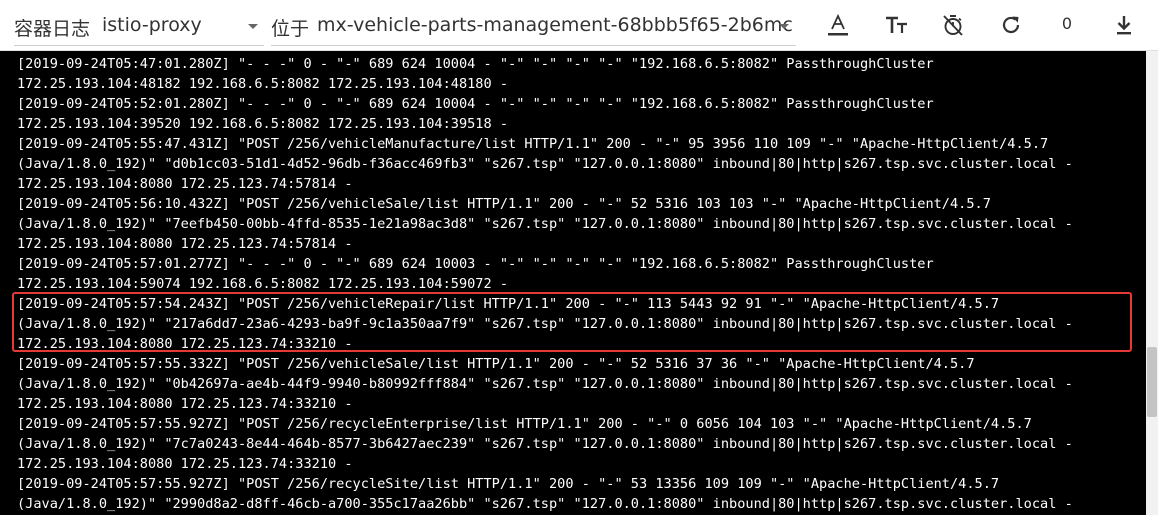 The image size is (1158, 515). I want to click on pod-select-label: 位于, so click(290, 29).